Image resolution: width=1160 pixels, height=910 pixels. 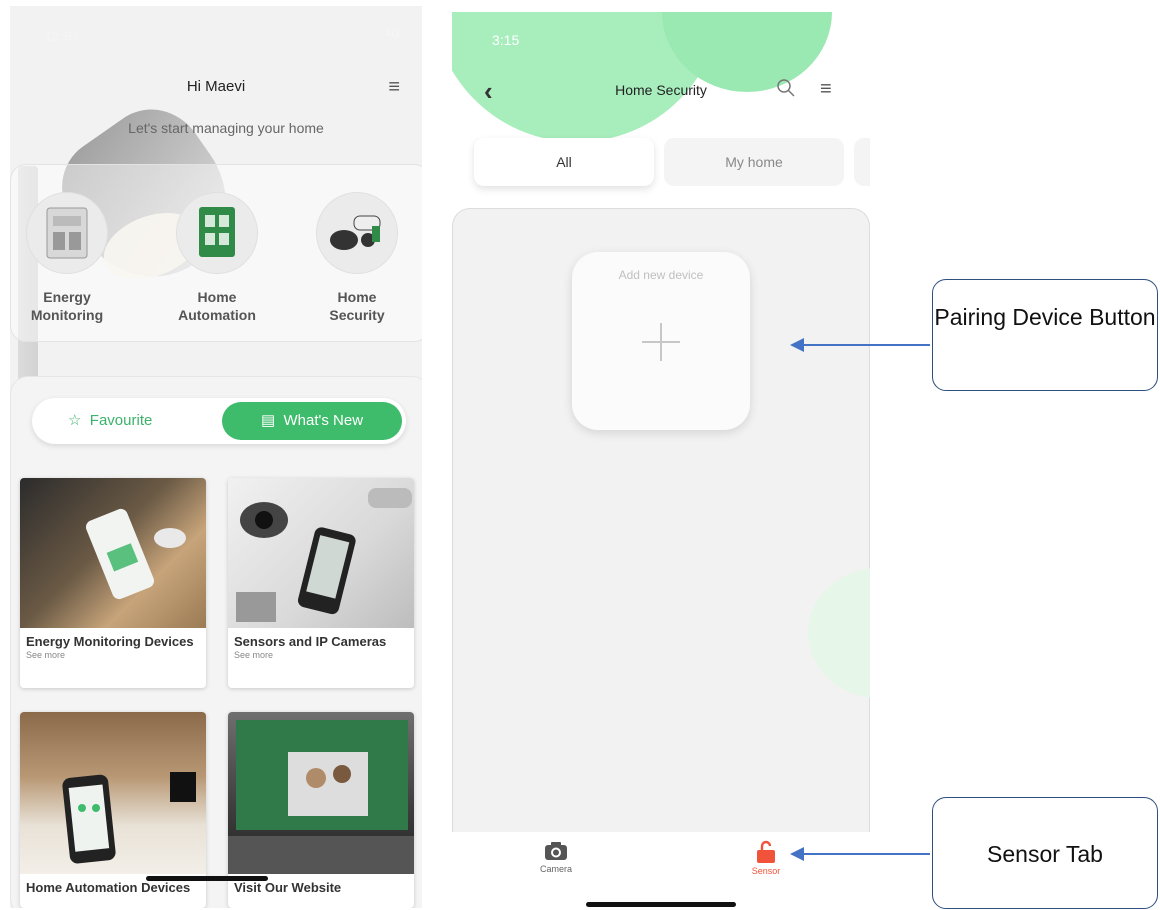 I want to click on whats-new-tab: ▤ What's New, so click(x=312, y=421).